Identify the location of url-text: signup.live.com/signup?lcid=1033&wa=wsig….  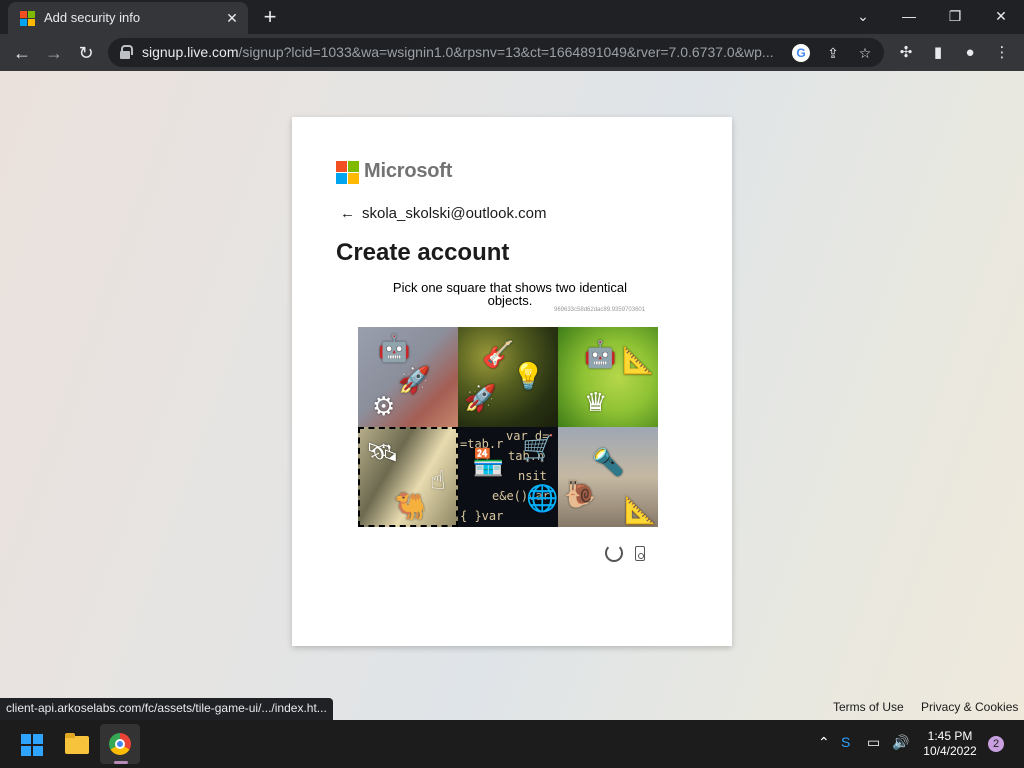
(462, 52).